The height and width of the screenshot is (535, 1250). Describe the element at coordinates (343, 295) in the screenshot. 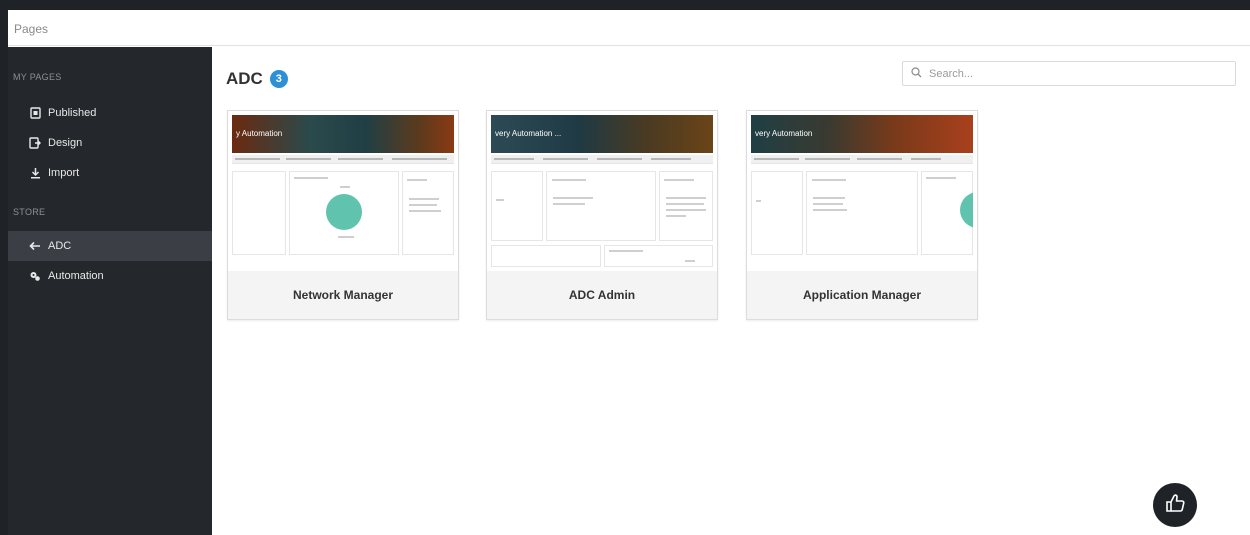

I see `card-title: Network Manager` at that location.